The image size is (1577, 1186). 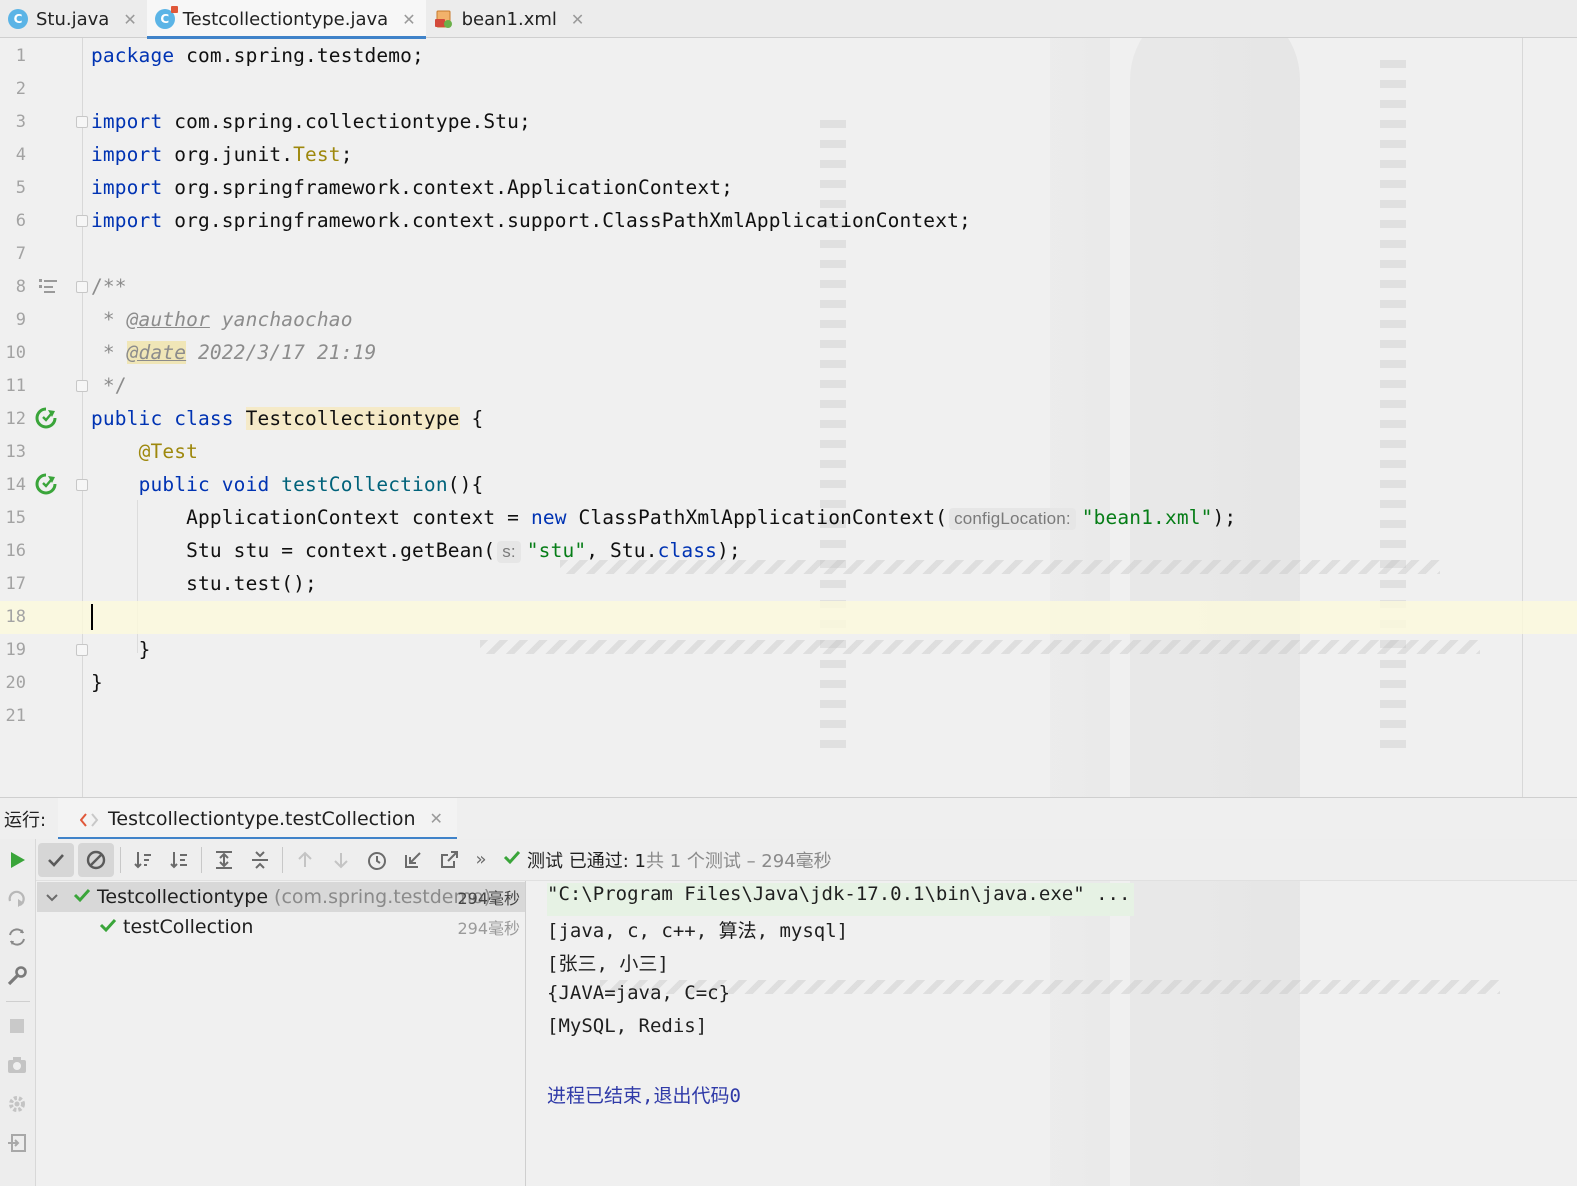 I want to click on tree-duration: 294毫秒, so click(x=488, y=898).